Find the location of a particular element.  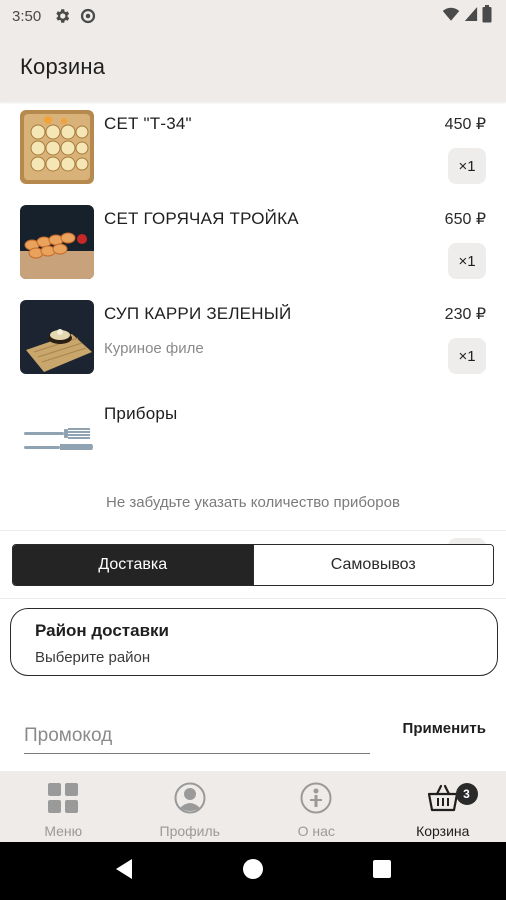

item-price: 230 ₽ is located at coordinates (465, 314).